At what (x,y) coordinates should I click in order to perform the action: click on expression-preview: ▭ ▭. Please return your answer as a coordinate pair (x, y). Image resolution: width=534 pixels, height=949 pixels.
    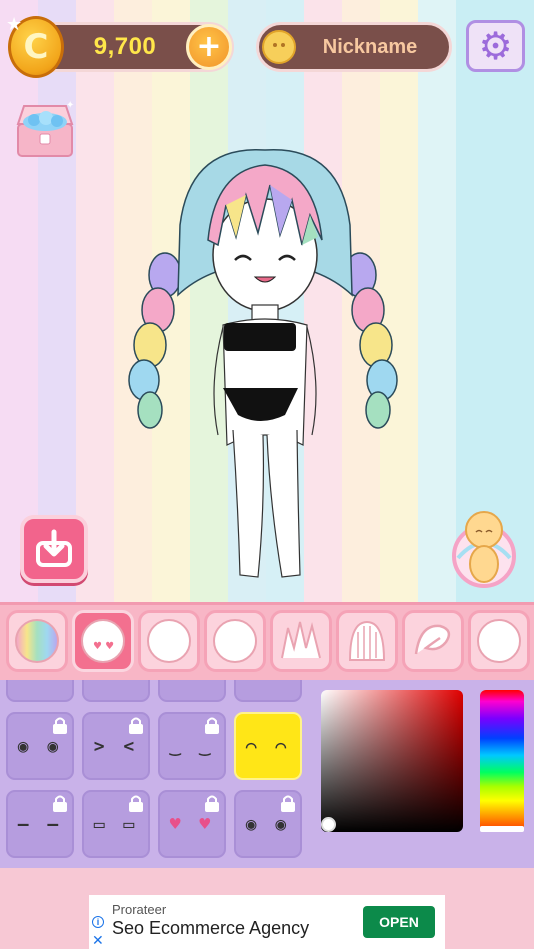
    Looking at the image, I should click on (116, 824).